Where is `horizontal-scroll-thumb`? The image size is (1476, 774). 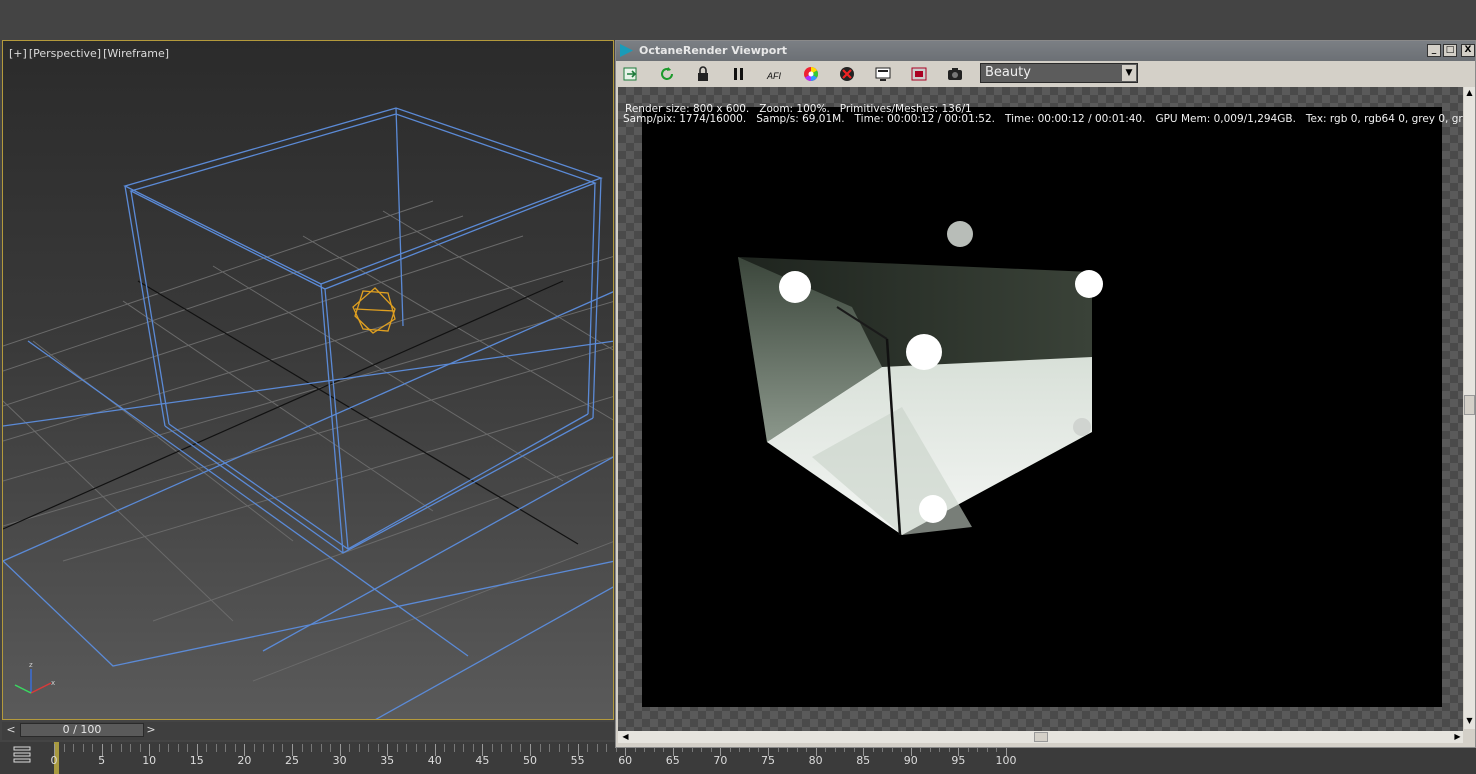
horizontal-scroll-thumb is located at coordinates (1041, 737).